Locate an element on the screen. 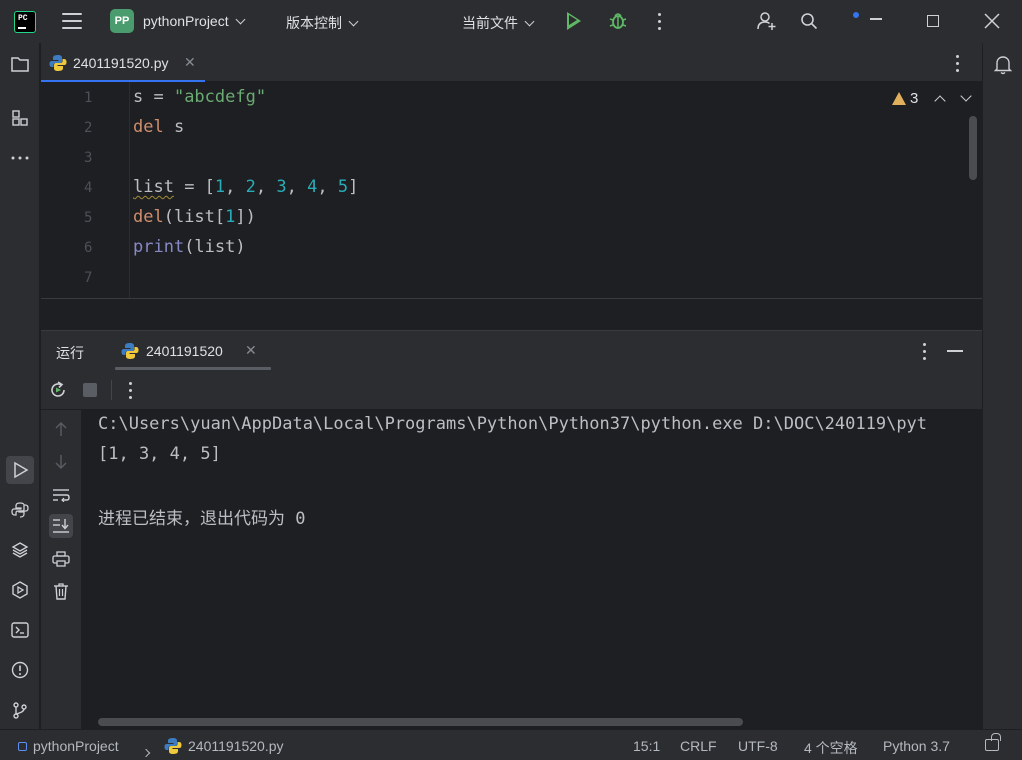 Image resolution: width=1022 pixels, height=760 pixels. python-interpreter: Python 3.7 is located at coordinates (916, 746).